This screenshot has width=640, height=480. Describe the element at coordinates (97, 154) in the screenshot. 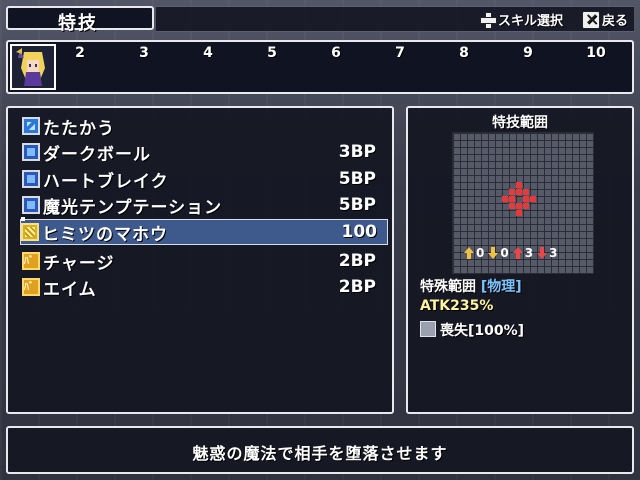

I see `skill-name: ダークボール` at that location.